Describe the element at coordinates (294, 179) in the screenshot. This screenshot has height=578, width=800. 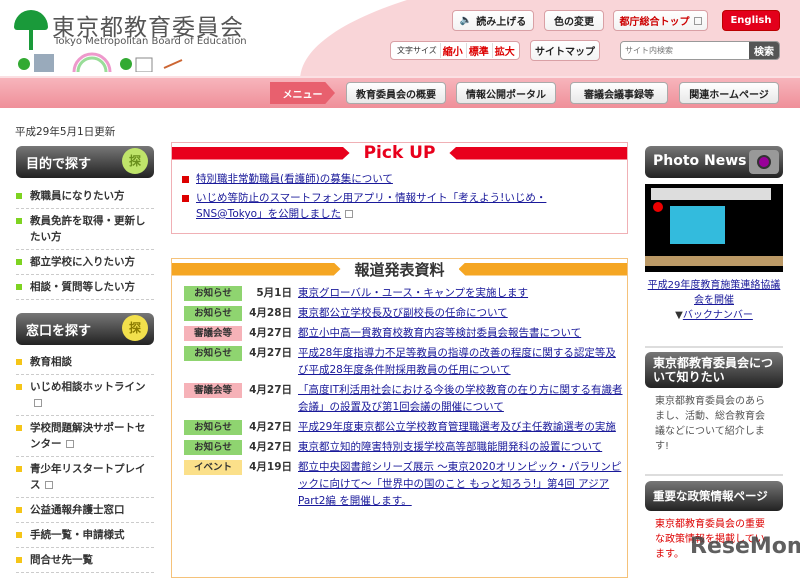
I see `pickup-link: 特別職非常勤職員(看護師)の募集について` at that location.